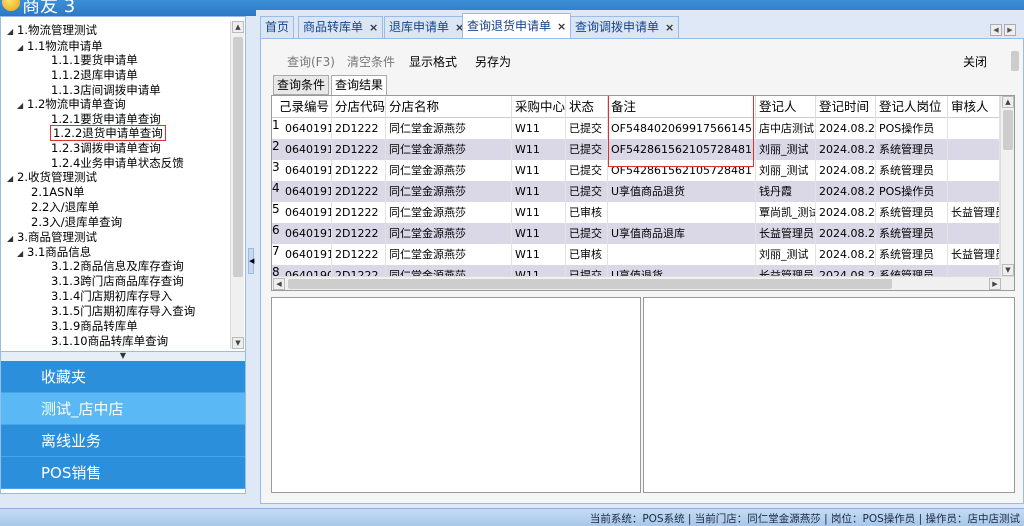  What do you see at coordinates (58, 192) in the screenshot?
I see `tree-item: 2.1ASN单` at bounding box center [58, 192].